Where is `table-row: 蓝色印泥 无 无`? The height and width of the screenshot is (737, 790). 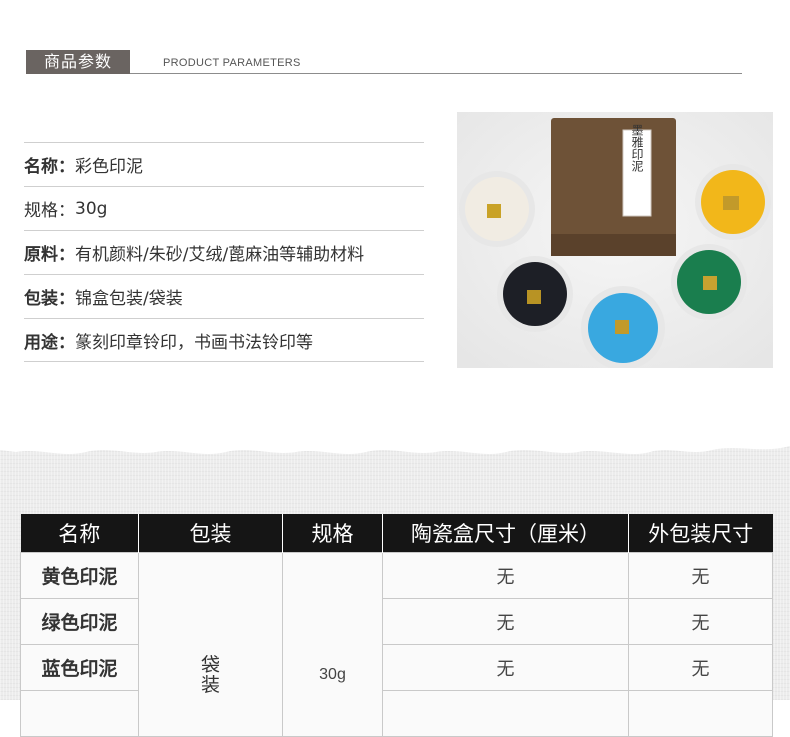
table-row: 蓝色印泥 无 无 is located at coordinates (396, 667).